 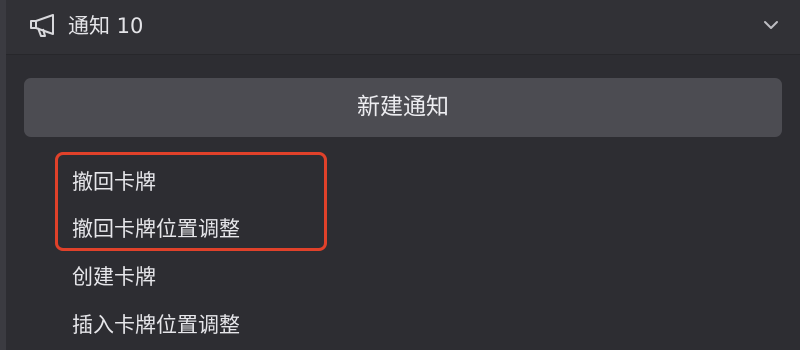 I want to click on list-item-create-card: 创建卡牌, so click(x=114, y=277).